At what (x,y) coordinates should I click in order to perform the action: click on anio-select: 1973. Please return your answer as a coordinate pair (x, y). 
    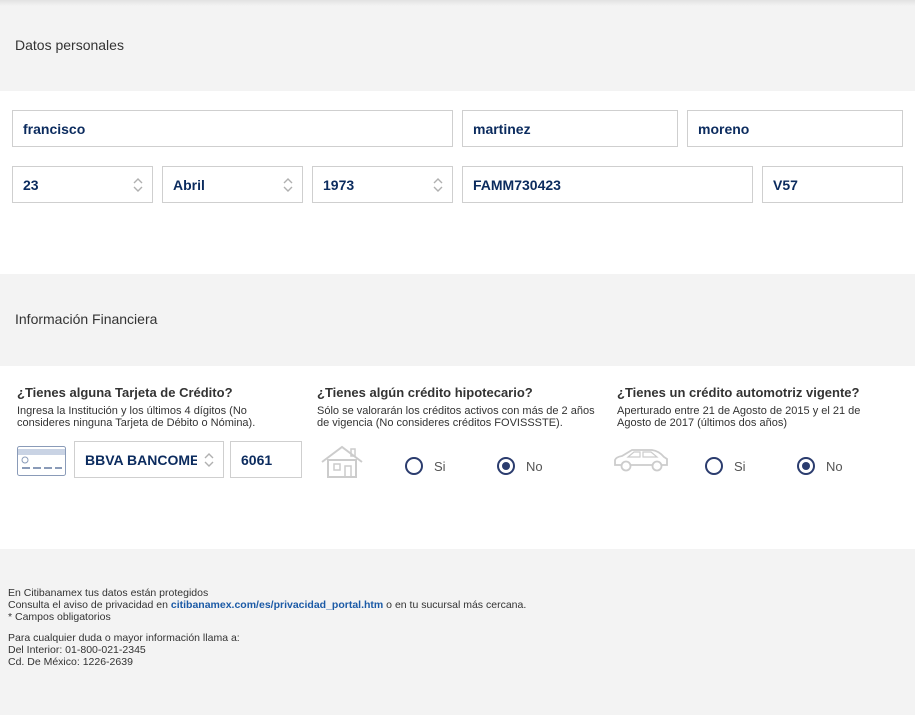
    Looking at the image, I should click on (382, 184).